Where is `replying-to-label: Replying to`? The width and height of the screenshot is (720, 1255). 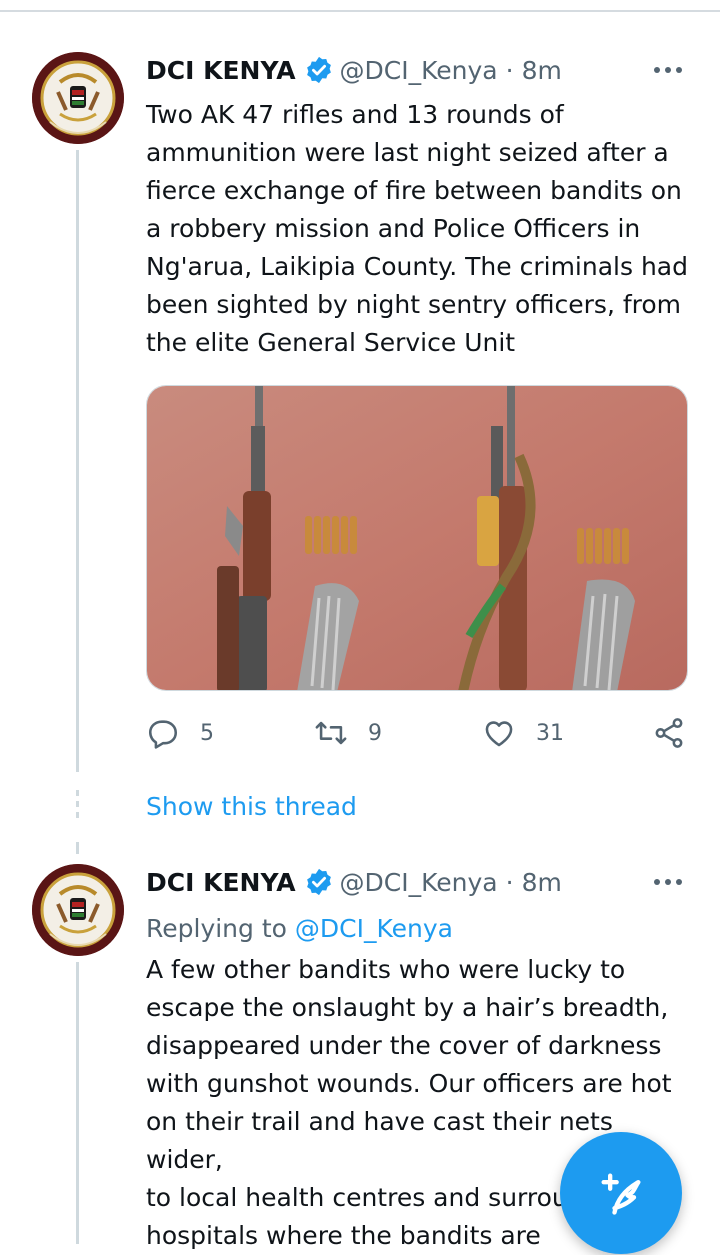
replying-to-label: Replying to is located at coordinates (216, 928).